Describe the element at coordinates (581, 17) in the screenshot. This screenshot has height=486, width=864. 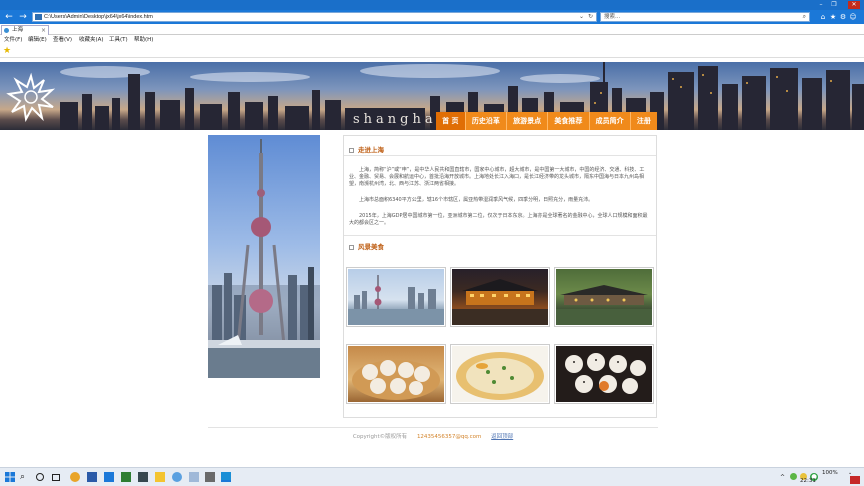
I see `search-dropdown-icon: ⌄` at that location.